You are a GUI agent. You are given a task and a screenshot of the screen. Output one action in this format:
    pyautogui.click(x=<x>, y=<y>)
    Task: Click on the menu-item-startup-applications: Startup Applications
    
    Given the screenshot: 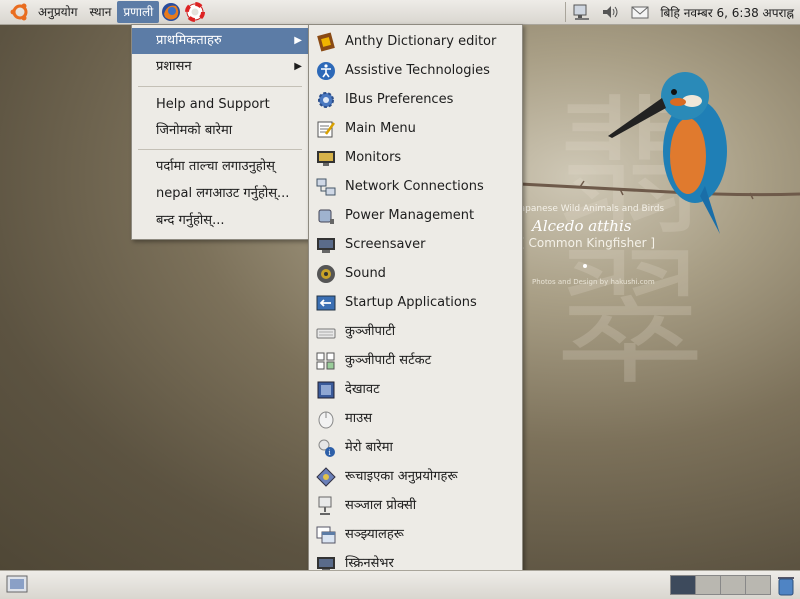 What is the action you would take?
    pyautogui.click(x=415, y=302)
    